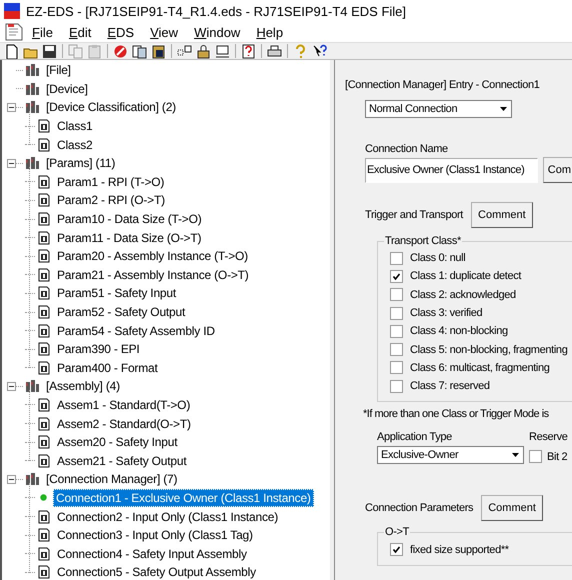 This screenshot has width=572, height=580. Describe the element at coordinates (83, 386) in the screenshot. I see `tree-item: [Assembly] (4)` at that location.